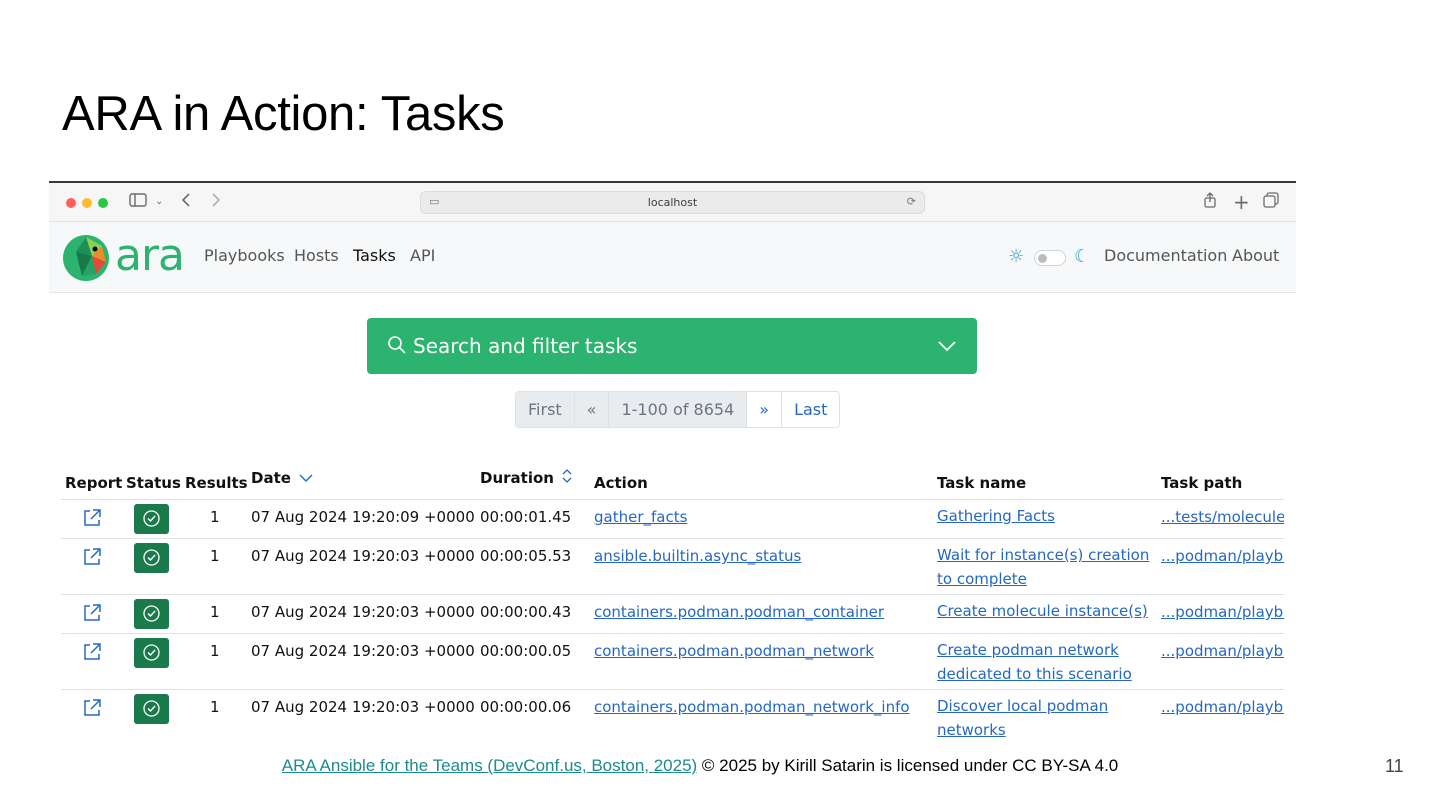 Image resolution: width=1440 pixels, height=810 pixels. I want to click on nav-link-about: About, so click(1255, 255).